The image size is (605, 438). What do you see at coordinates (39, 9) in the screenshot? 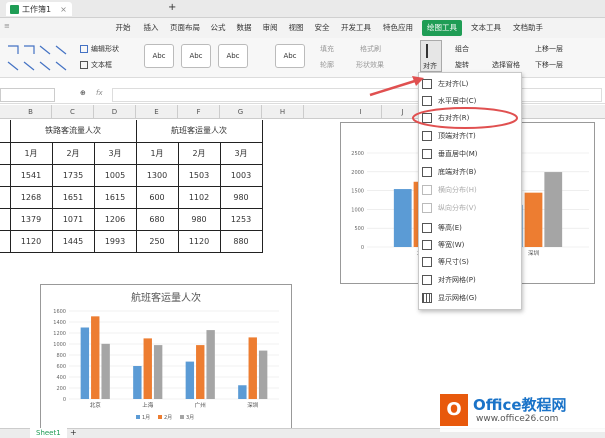
I see `document-tab: 工作簿1 ×` at bounding box center [39, 9].